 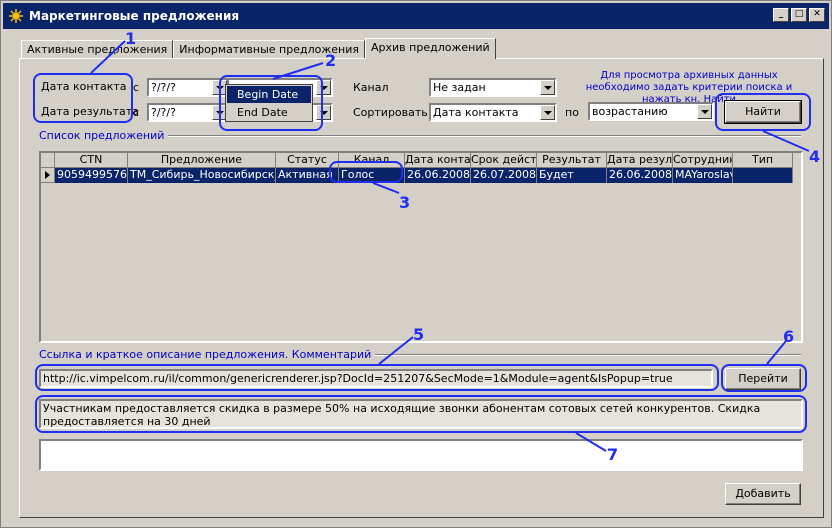 I want to click on offers-list-divider, so click(x=476, y=136).